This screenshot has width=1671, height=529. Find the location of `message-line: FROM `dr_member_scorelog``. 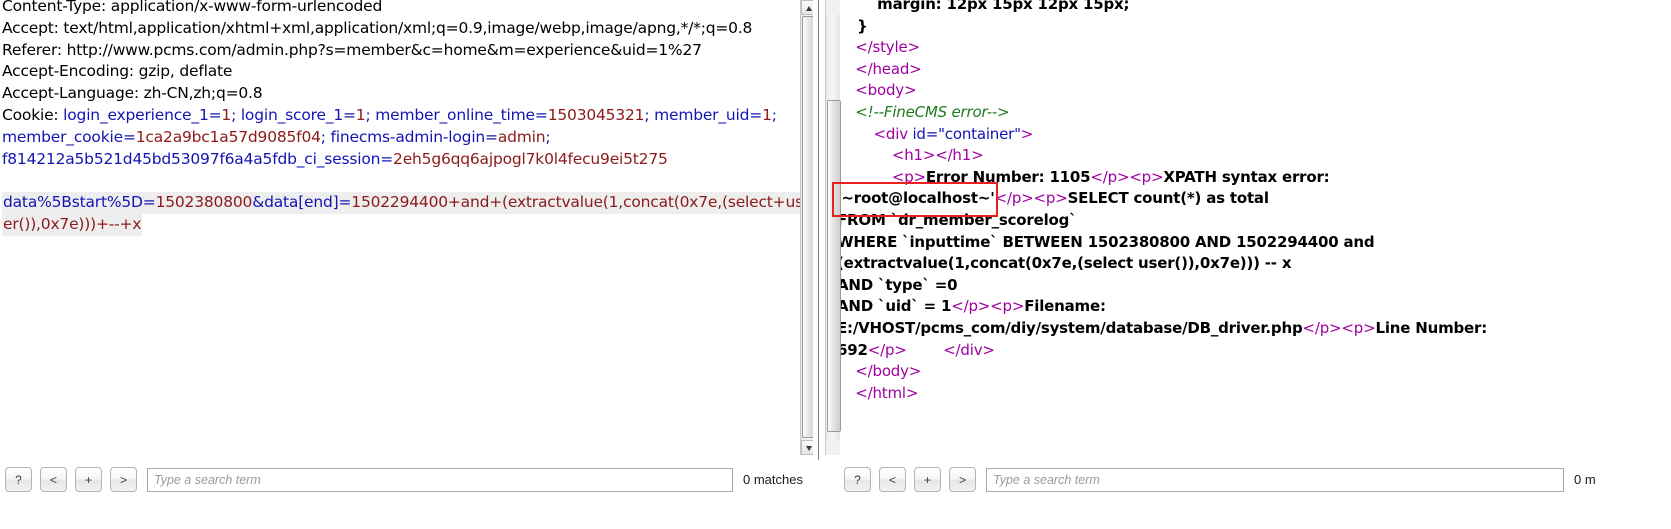

message-line: FROM `dr_member_scorelog` is located at coordinates (1162, 221).